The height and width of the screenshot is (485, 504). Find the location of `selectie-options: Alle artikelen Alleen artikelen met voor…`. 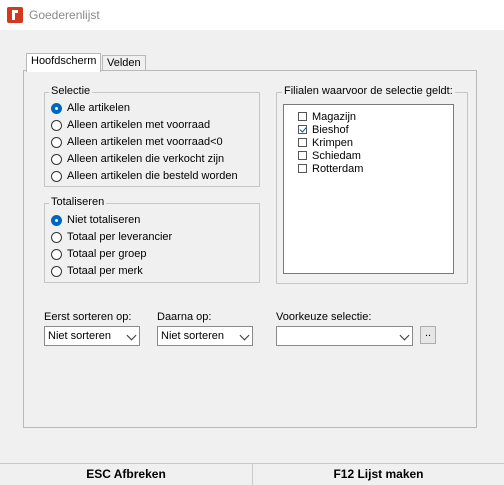

selectie-options: Alle artikelen Alleen artikelen met voor… is located at coordinates (144, 142).